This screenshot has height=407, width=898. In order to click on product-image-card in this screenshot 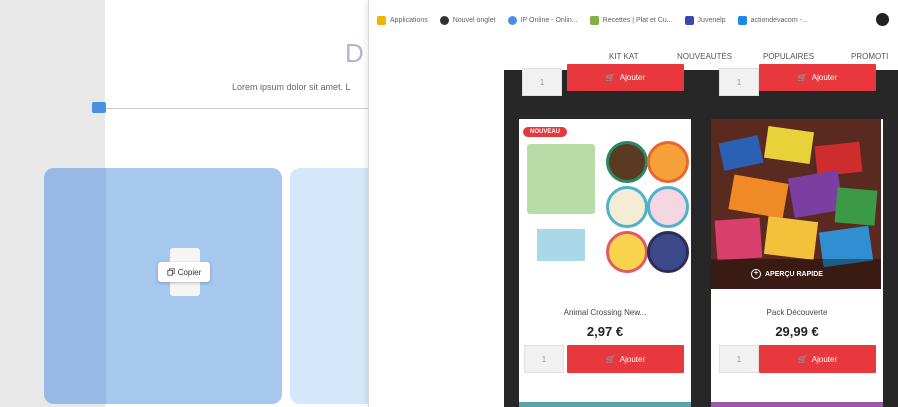, I will do `click(561, 245)`.